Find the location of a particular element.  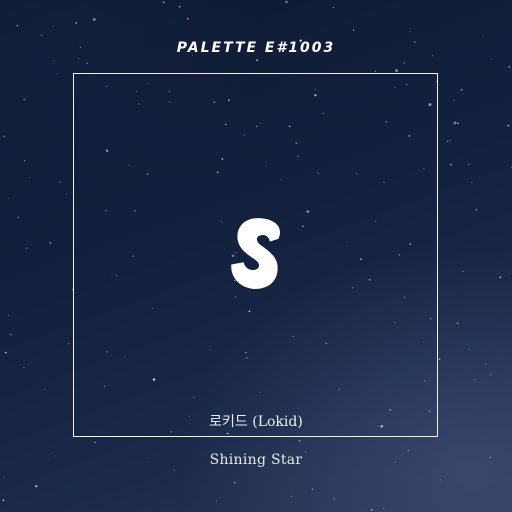

track-title: Shining Star is located at coordinates (256, 460).